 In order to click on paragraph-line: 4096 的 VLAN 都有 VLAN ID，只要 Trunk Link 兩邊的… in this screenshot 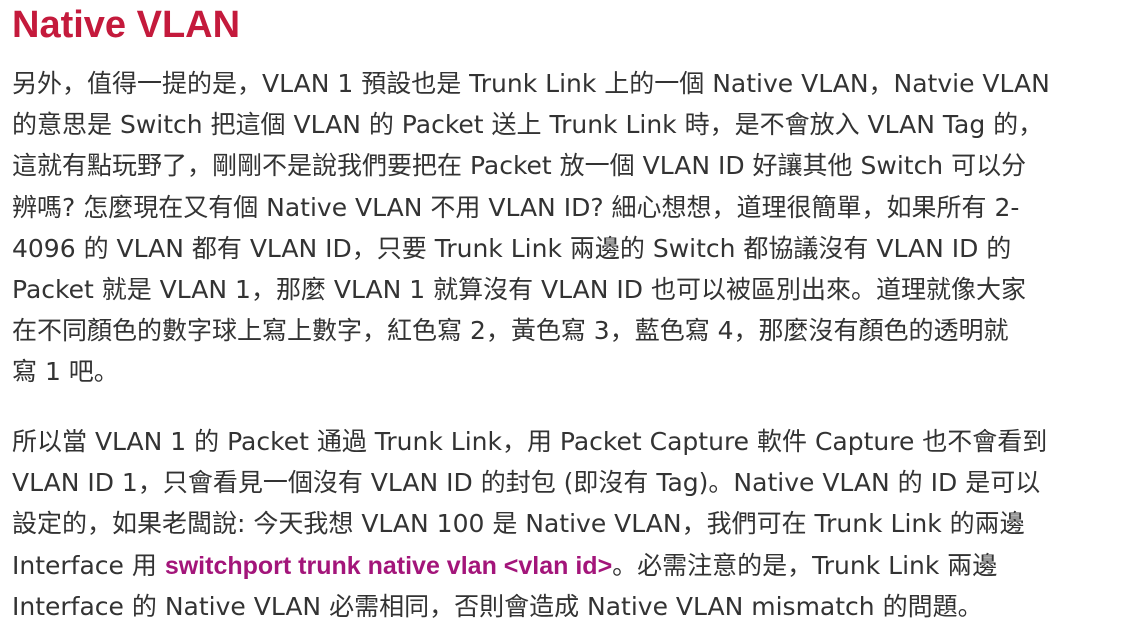, I will do `click(512, 248)`.